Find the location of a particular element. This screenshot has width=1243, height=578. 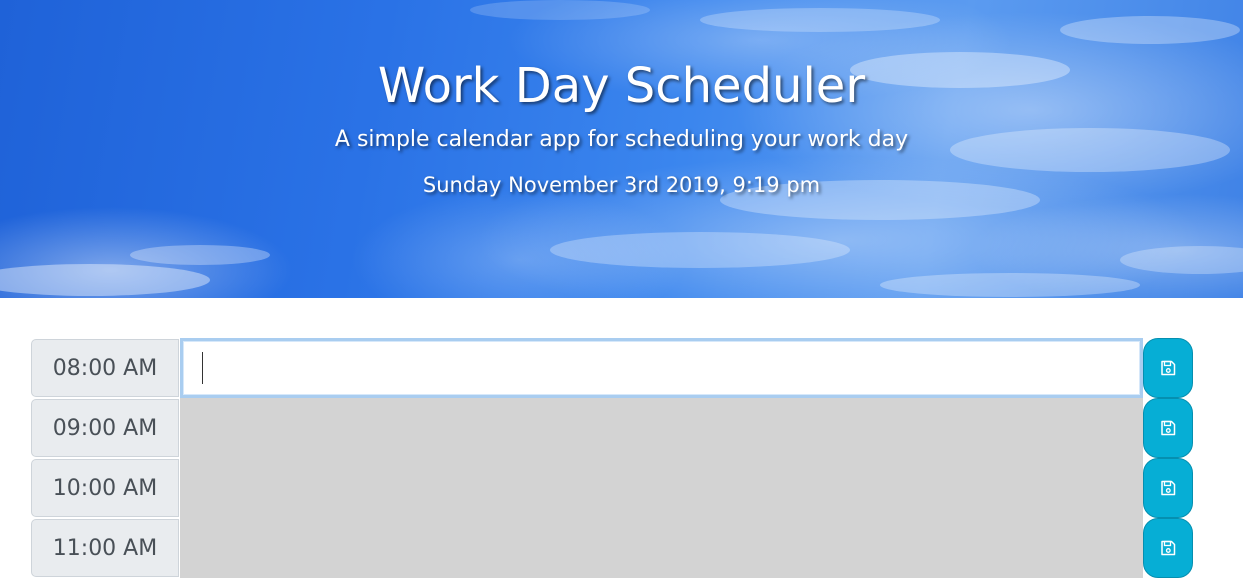

text-cursor is located at coordinates (202, 368).